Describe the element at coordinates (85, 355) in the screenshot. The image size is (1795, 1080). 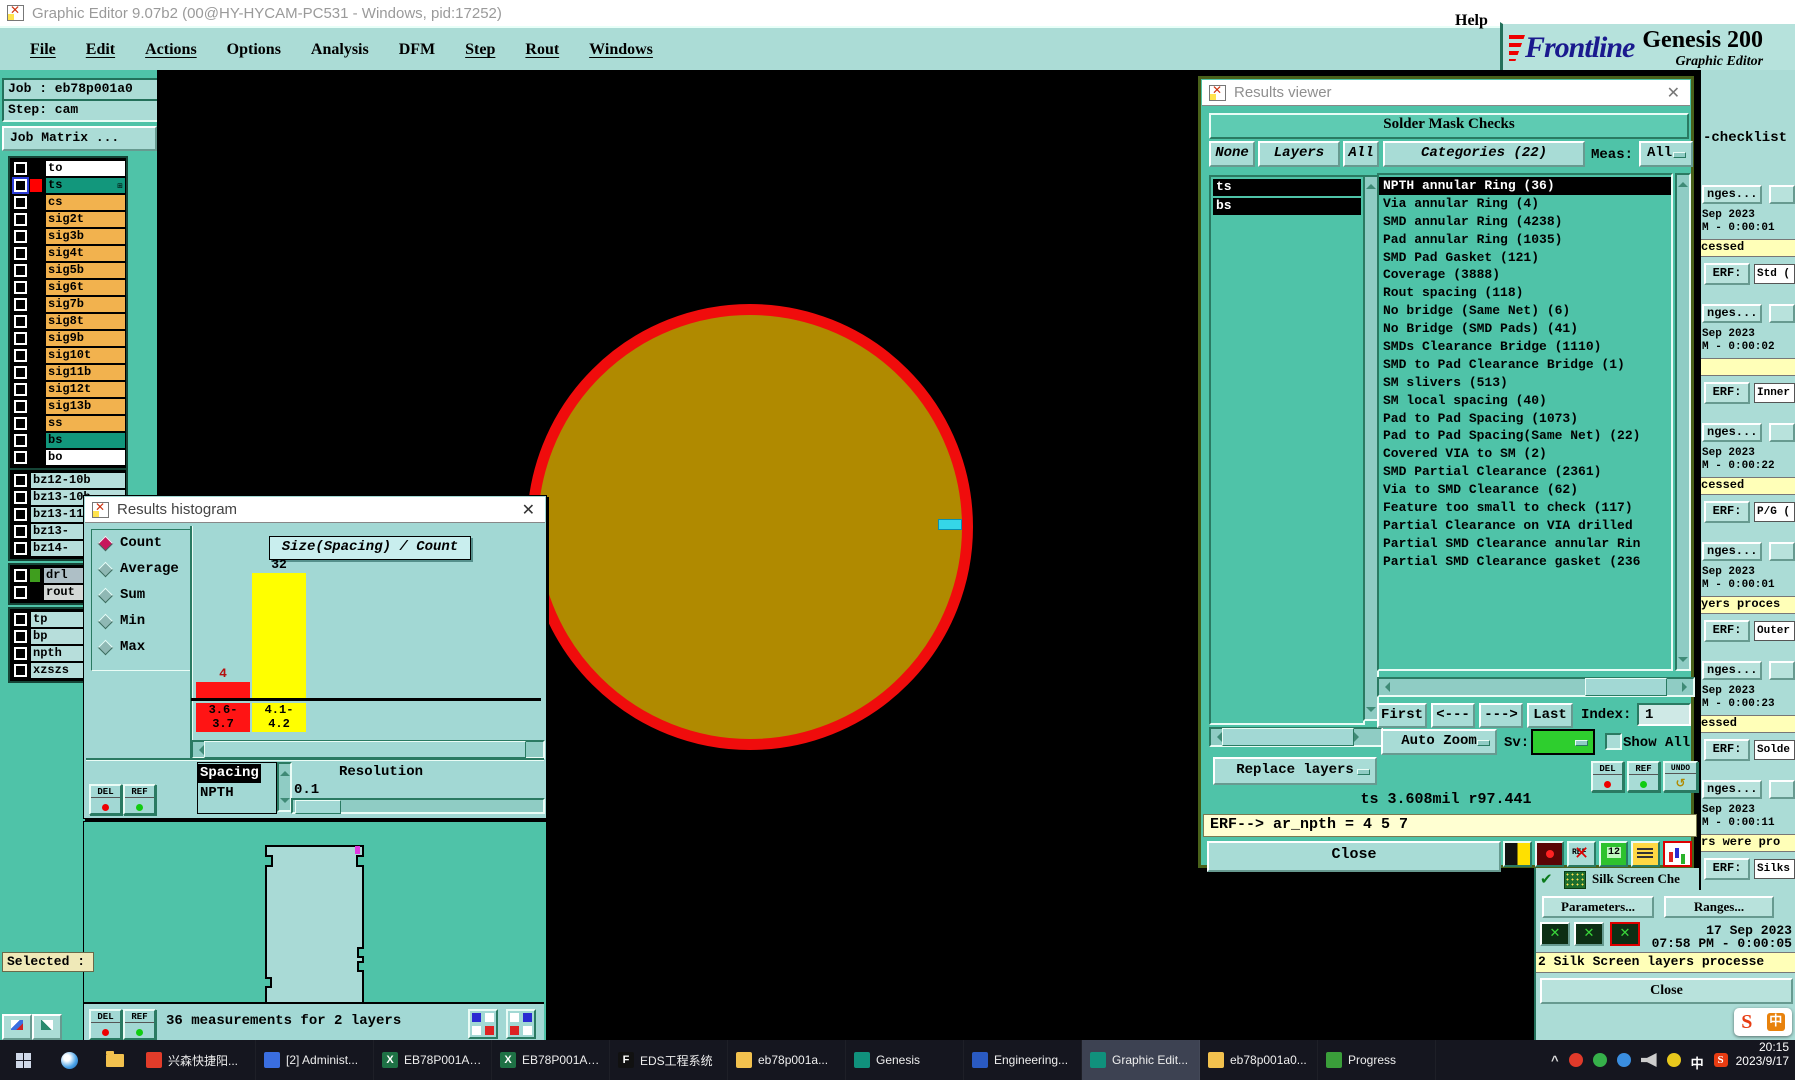
I see `layer-label: sig10t` at that location.